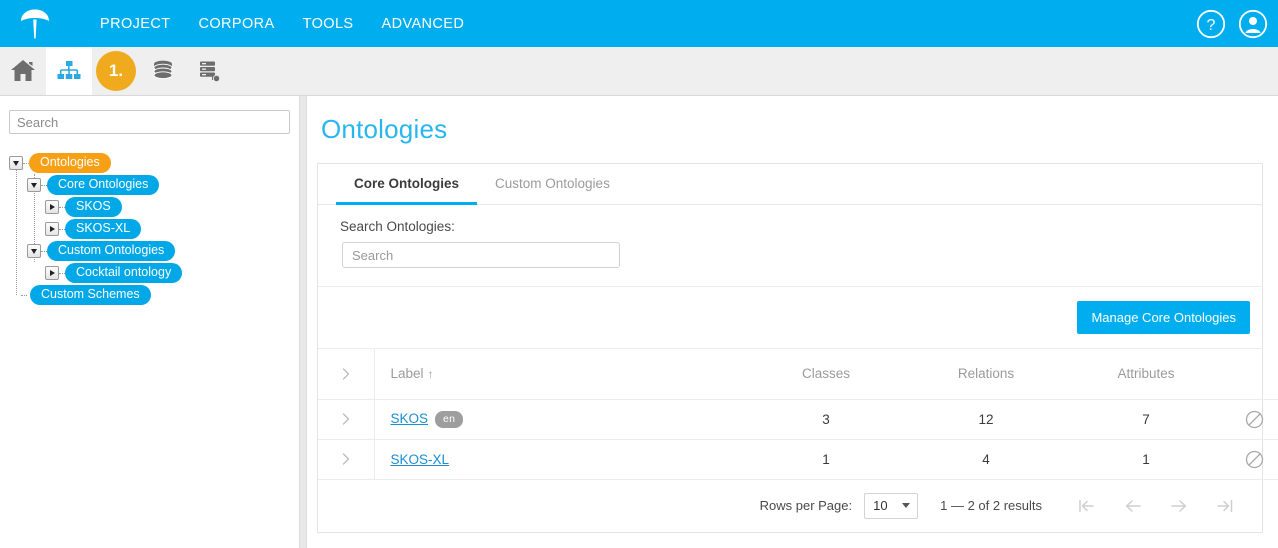 The height and width of the screenshot is (548, 1278). I want to click on tab-bar: Core Ontologies Custom Ontologies, so click(790, 184).